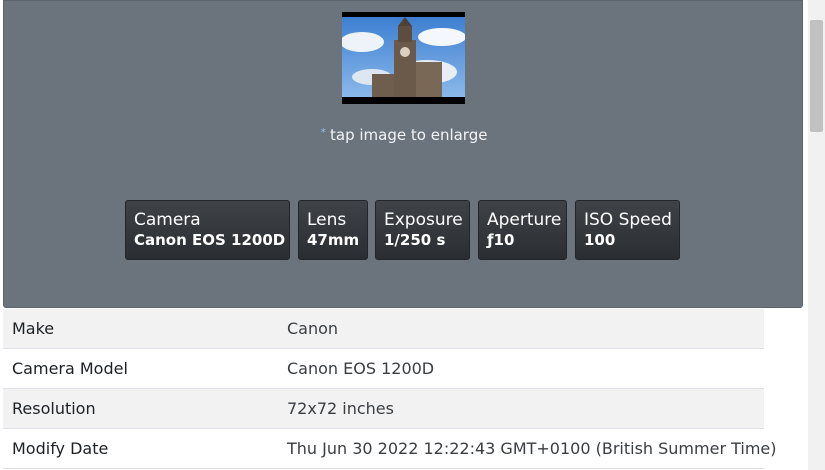 The width and height of the screenshot is (825, 470). I want to click on row-value: Canon, so click(313, 328).